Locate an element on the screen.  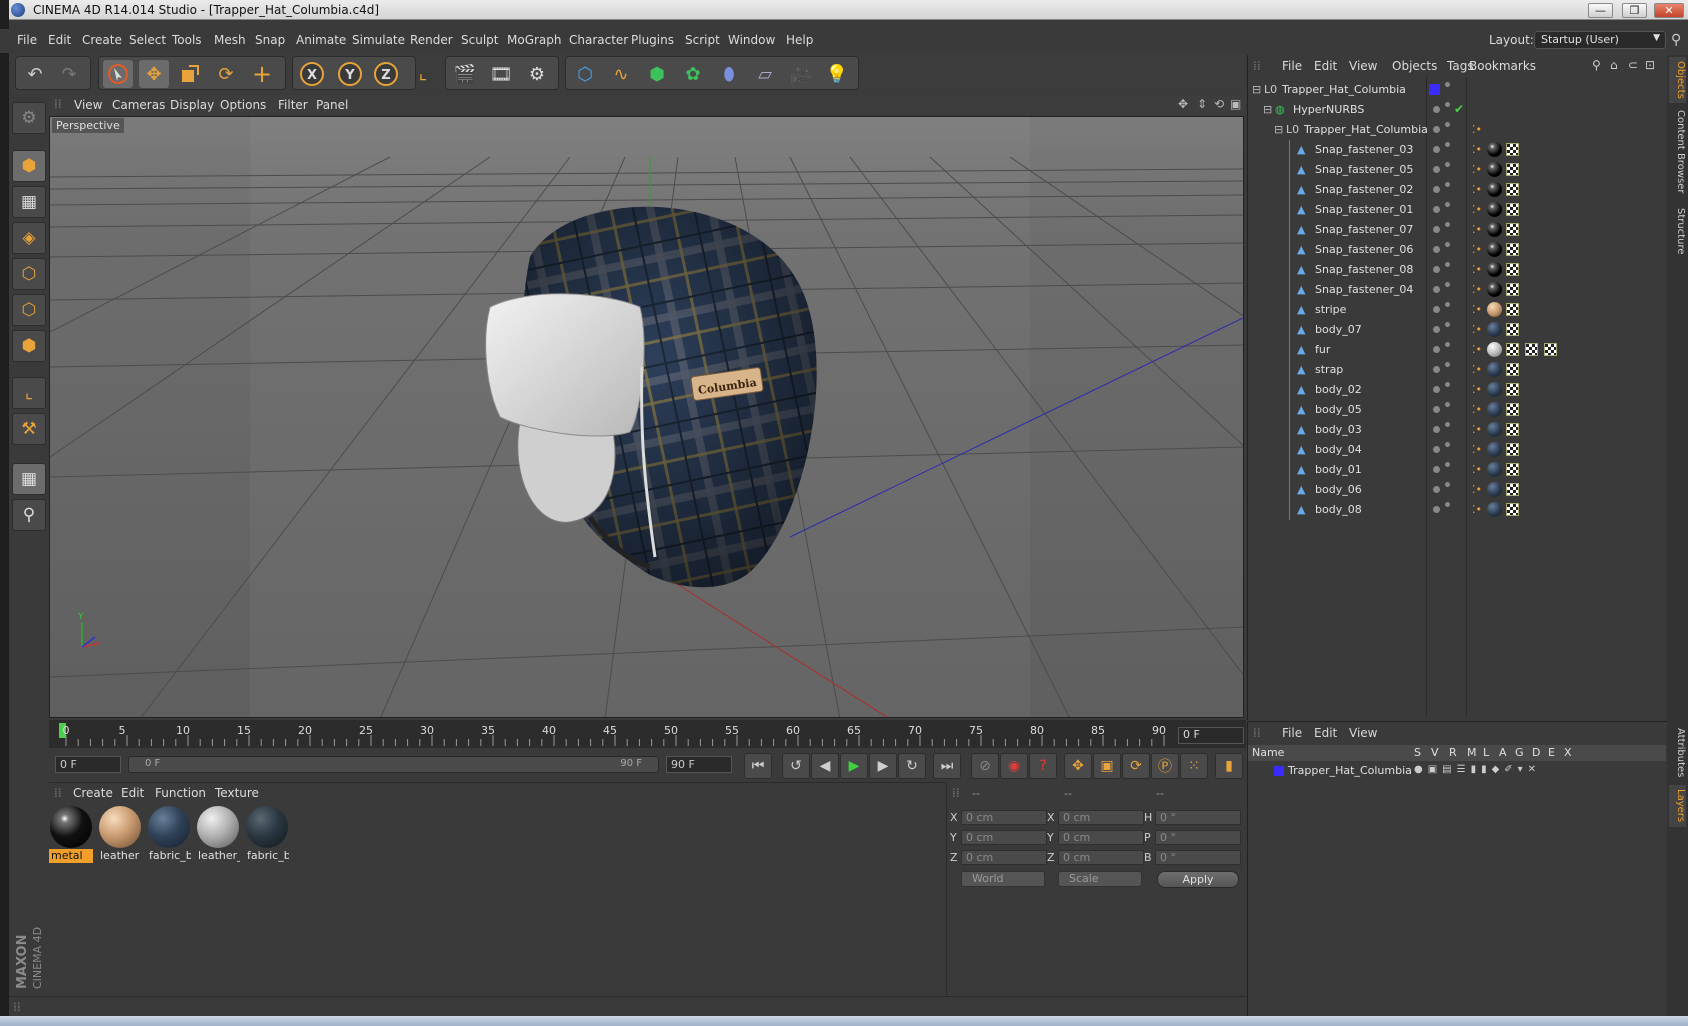
object-name: fur is located at coordinates (1322, 349).